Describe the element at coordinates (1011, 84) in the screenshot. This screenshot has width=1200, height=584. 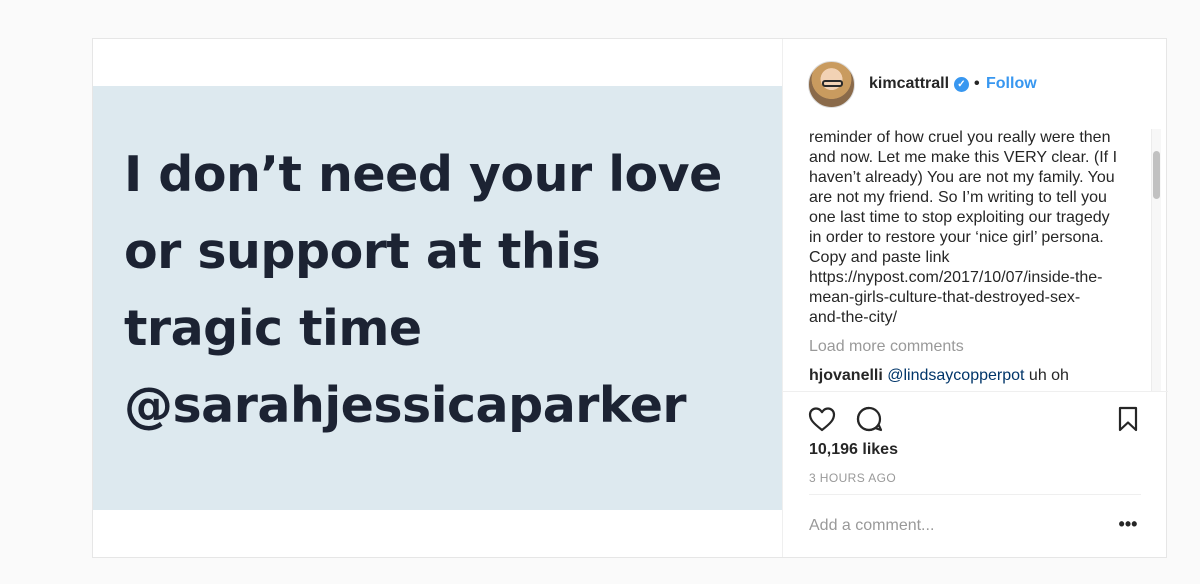
I see `follow-button: Follow` at that location.